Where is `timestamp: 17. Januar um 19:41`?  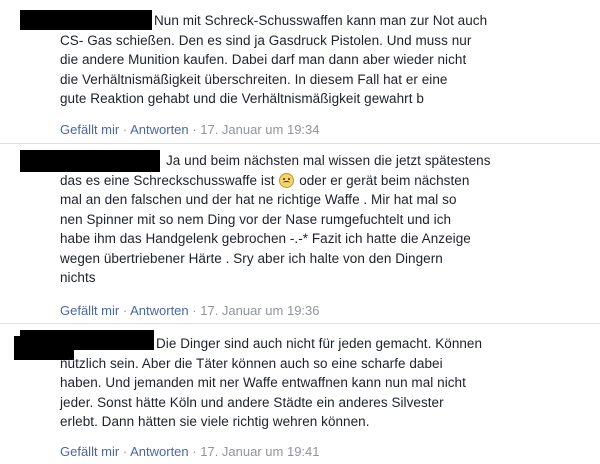 timestamp: 17. Januar um 19:41 is located at coordinates (259, 451).